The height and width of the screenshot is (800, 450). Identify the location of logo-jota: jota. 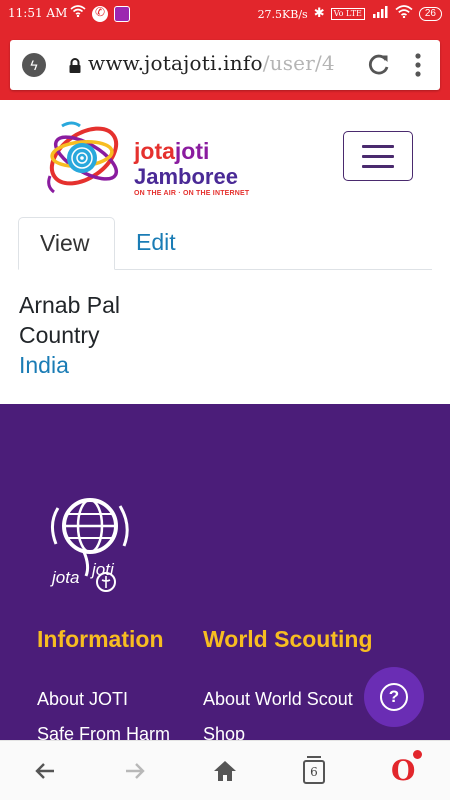
(154, 151).